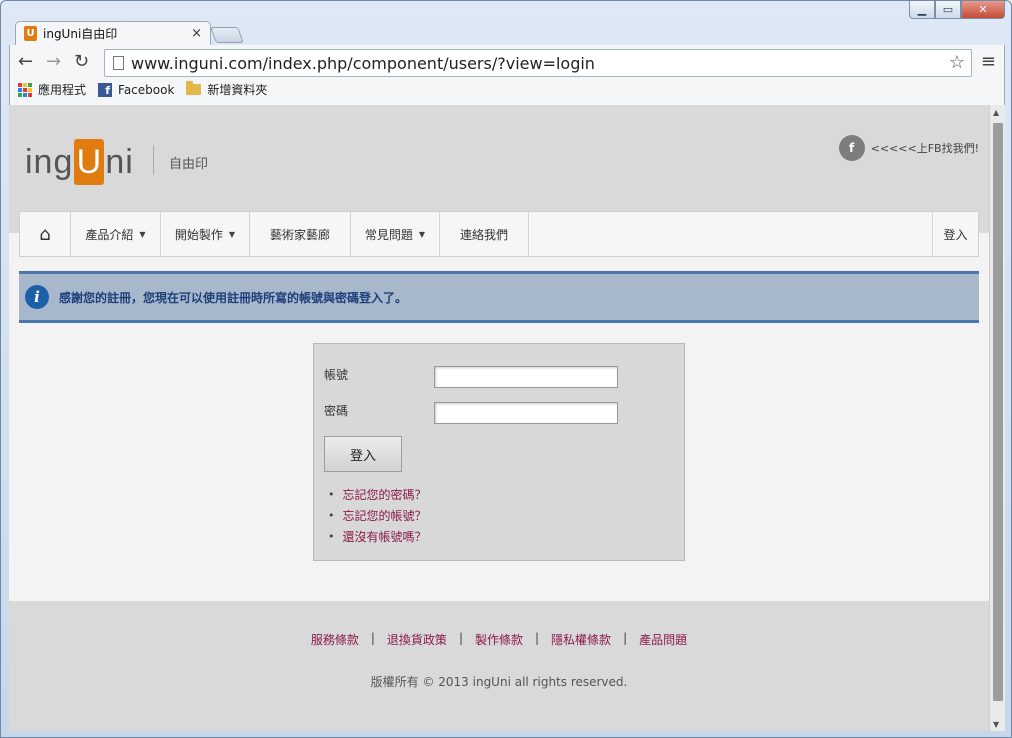  What do you see at coordinates (499, 682) in the screenshot?
I see `copyright-text: 版權所有 © 2013 ingUni all rights reserved.` at bounding box center [499, 682].